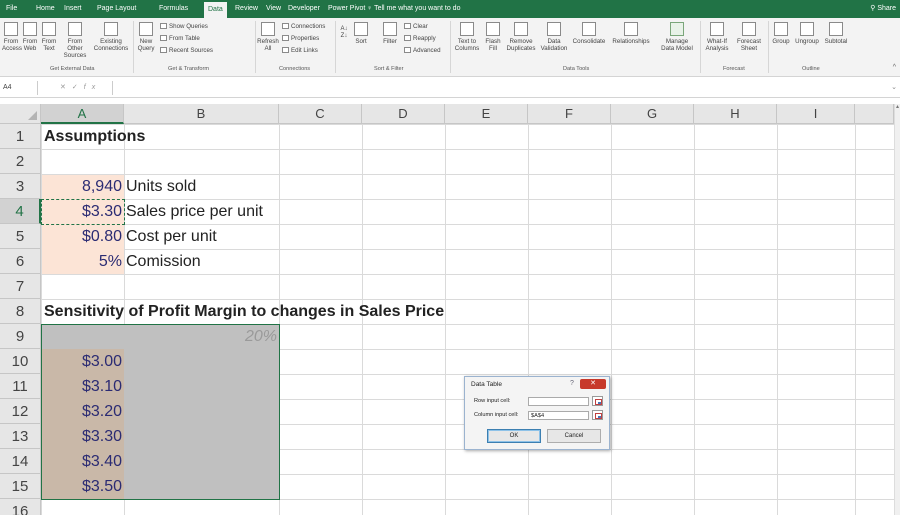 This screenshot has width=900, height=515. Describe the element at coordinates (73, 9) in the screenshot. I see `tab-insert: Insert` at that location.